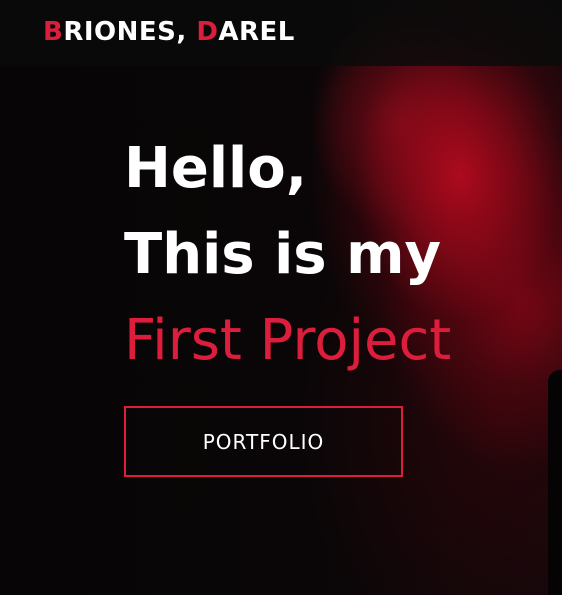  What do you see at coordinates (555, 482) in the screenshot?
I see `person-silhouette` at bounding box center [555, 482].